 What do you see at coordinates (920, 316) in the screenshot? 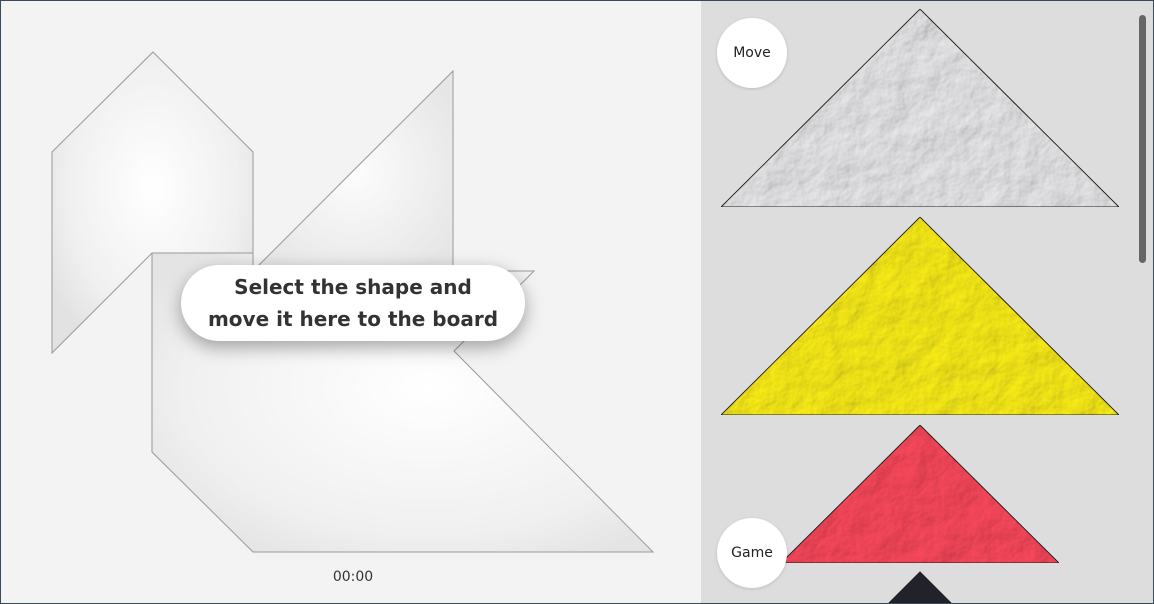
I see `tray-piece-yellow-triangle` at bounding box center [920, 316].